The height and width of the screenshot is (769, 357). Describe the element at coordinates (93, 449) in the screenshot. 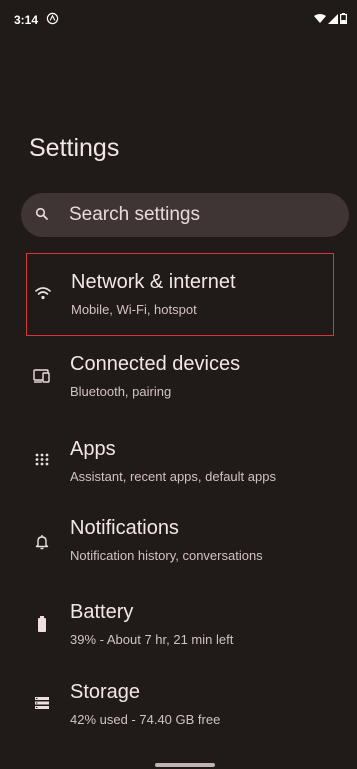

I see `settings-item-title: Apps` at that location.